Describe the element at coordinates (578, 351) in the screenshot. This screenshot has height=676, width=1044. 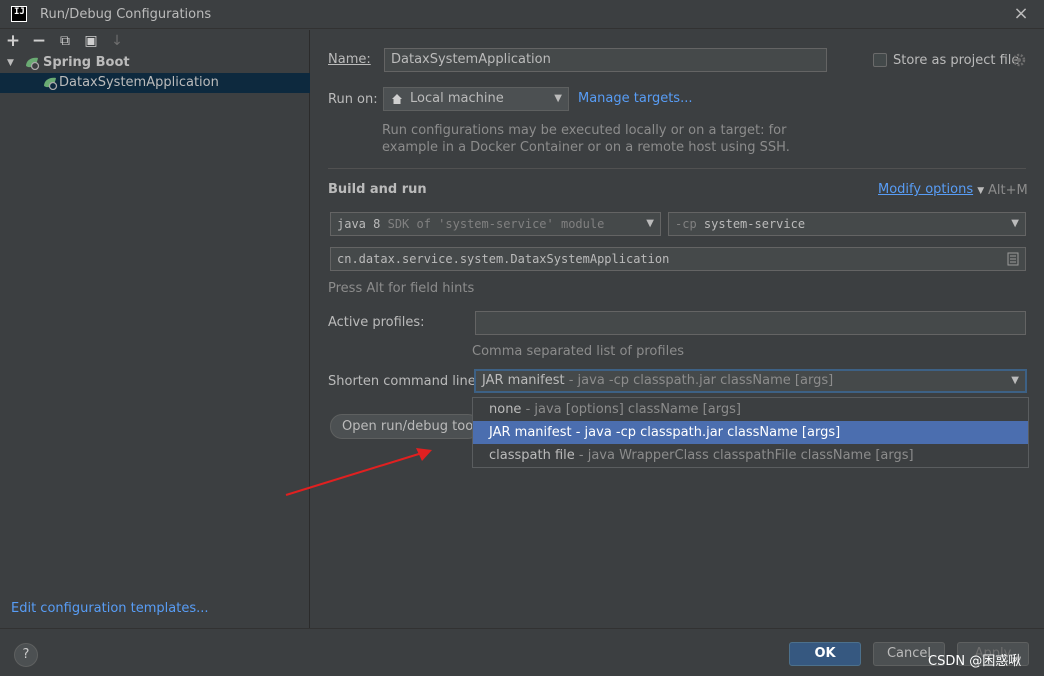
I see `profiles-hint: Comma separated list of profiles` at that location.